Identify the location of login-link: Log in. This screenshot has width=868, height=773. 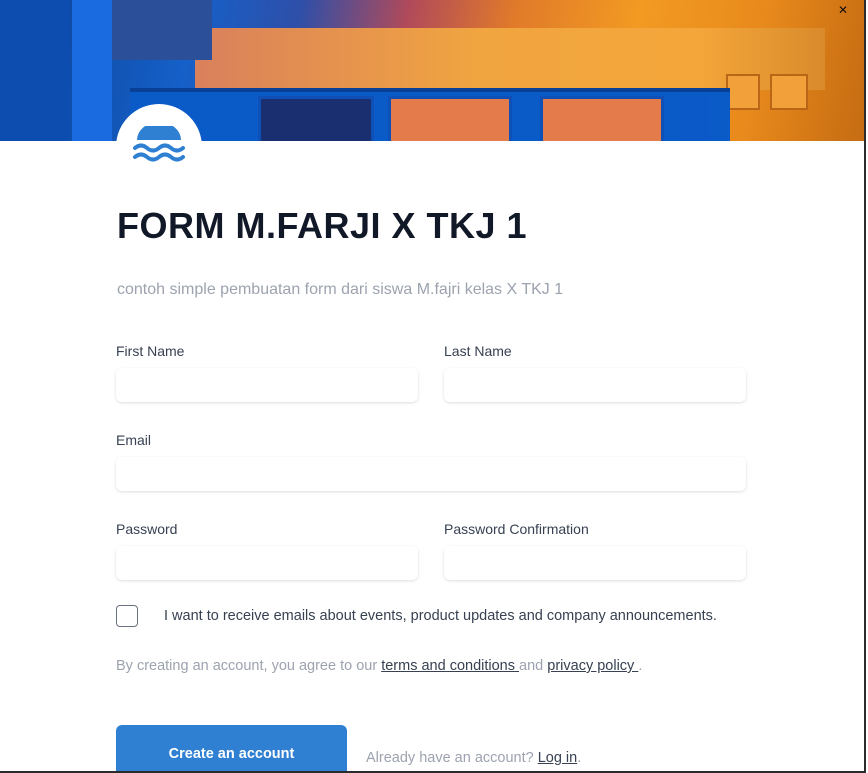
(558, 758).